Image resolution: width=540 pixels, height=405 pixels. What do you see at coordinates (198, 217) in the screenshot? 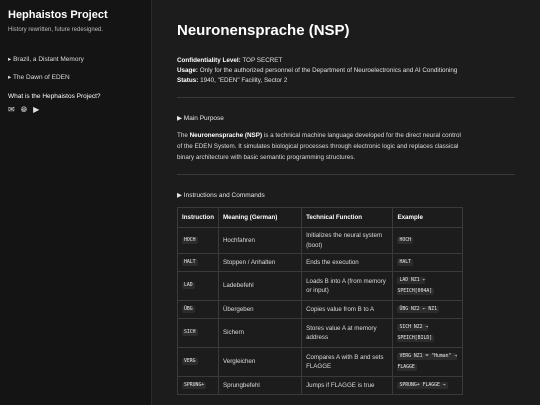
I see `column-header: Instruction` at bounding box center [198, 217].